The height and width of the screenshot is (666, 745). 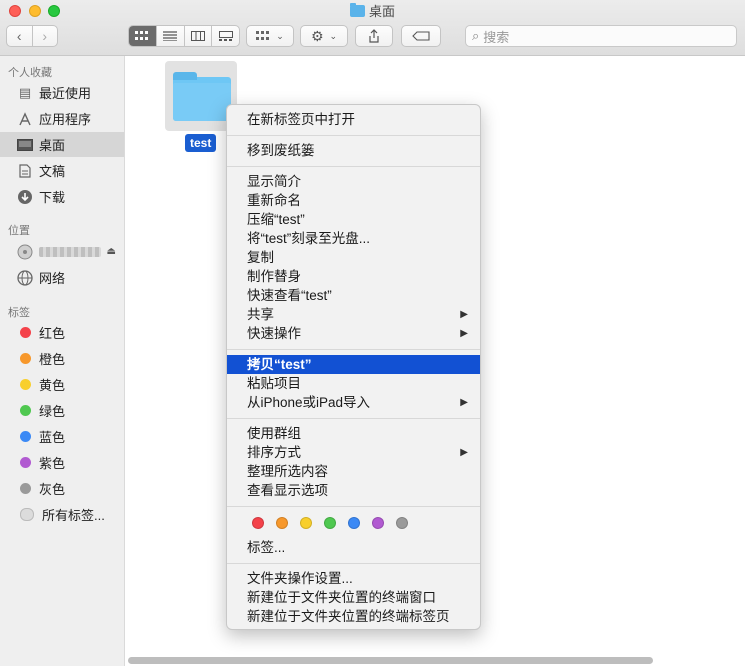 What do you see at coordinates (62, 92) in the screenshot?
I see `sidebar-item-recents: ▤ 最近使用` at bounding box center [62, 92].